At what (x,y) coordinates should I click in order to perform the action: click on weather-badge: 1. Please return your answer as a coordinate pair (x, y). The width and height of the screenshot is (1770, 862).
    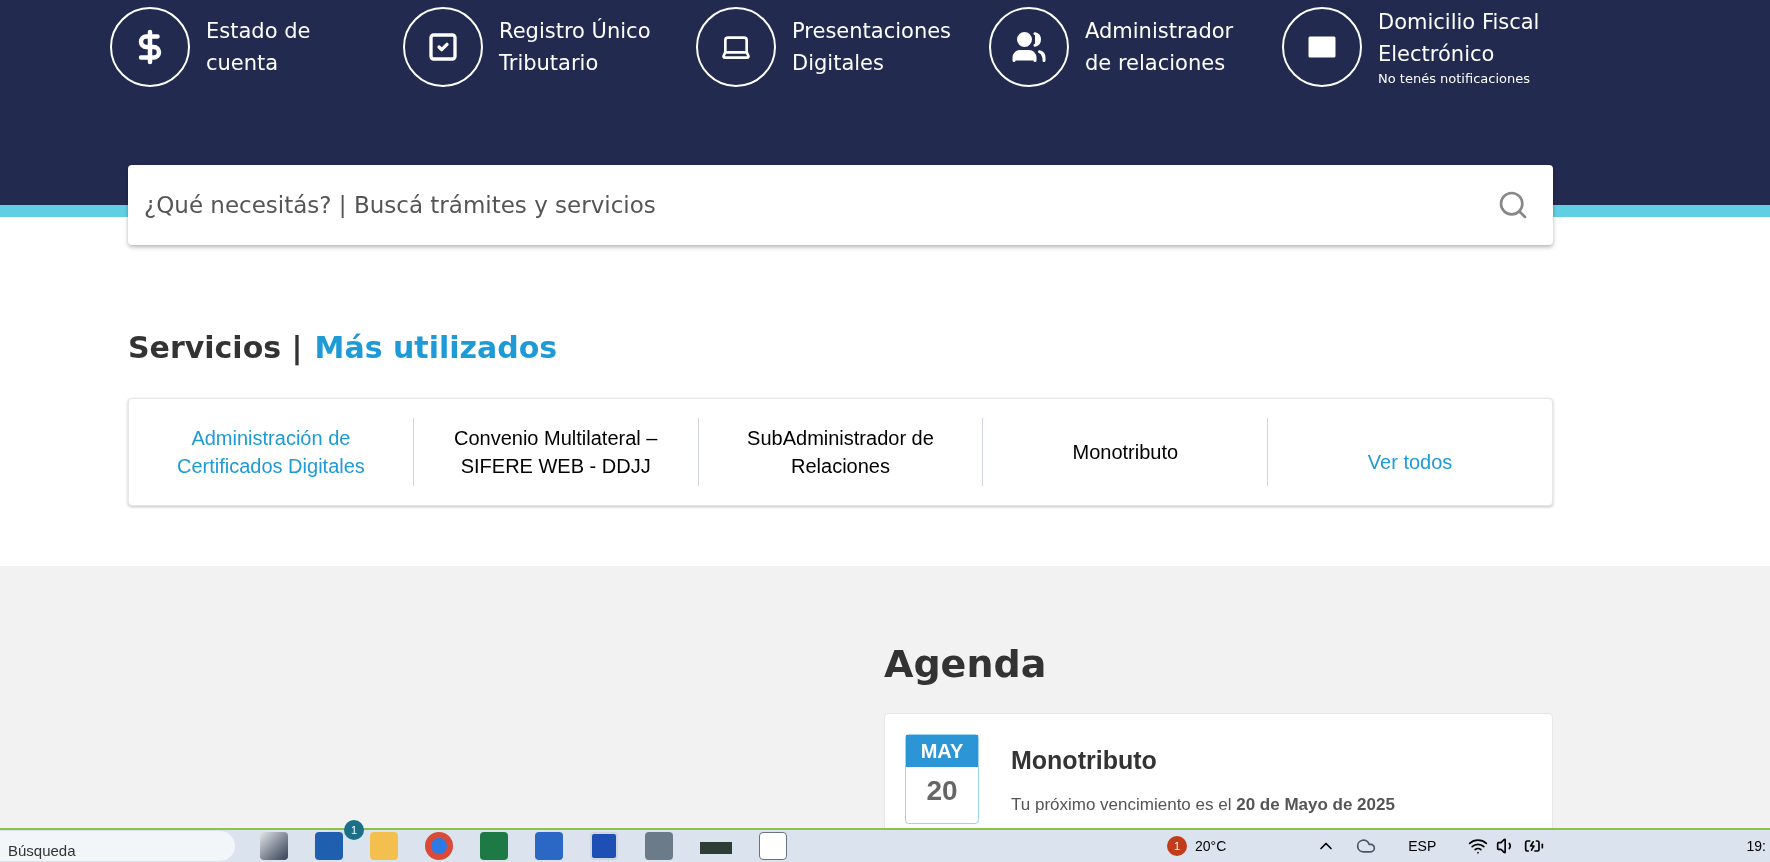
    Looking at the image, I should click on (1177, 846).